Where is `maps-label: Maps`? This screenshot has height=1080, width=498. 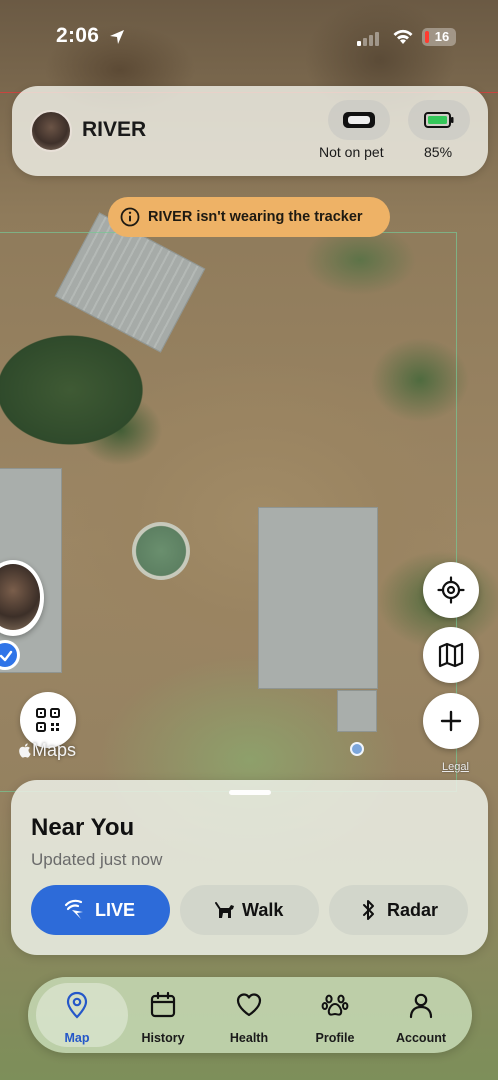
maps-label: Maps is located at coordinates (54, 750).